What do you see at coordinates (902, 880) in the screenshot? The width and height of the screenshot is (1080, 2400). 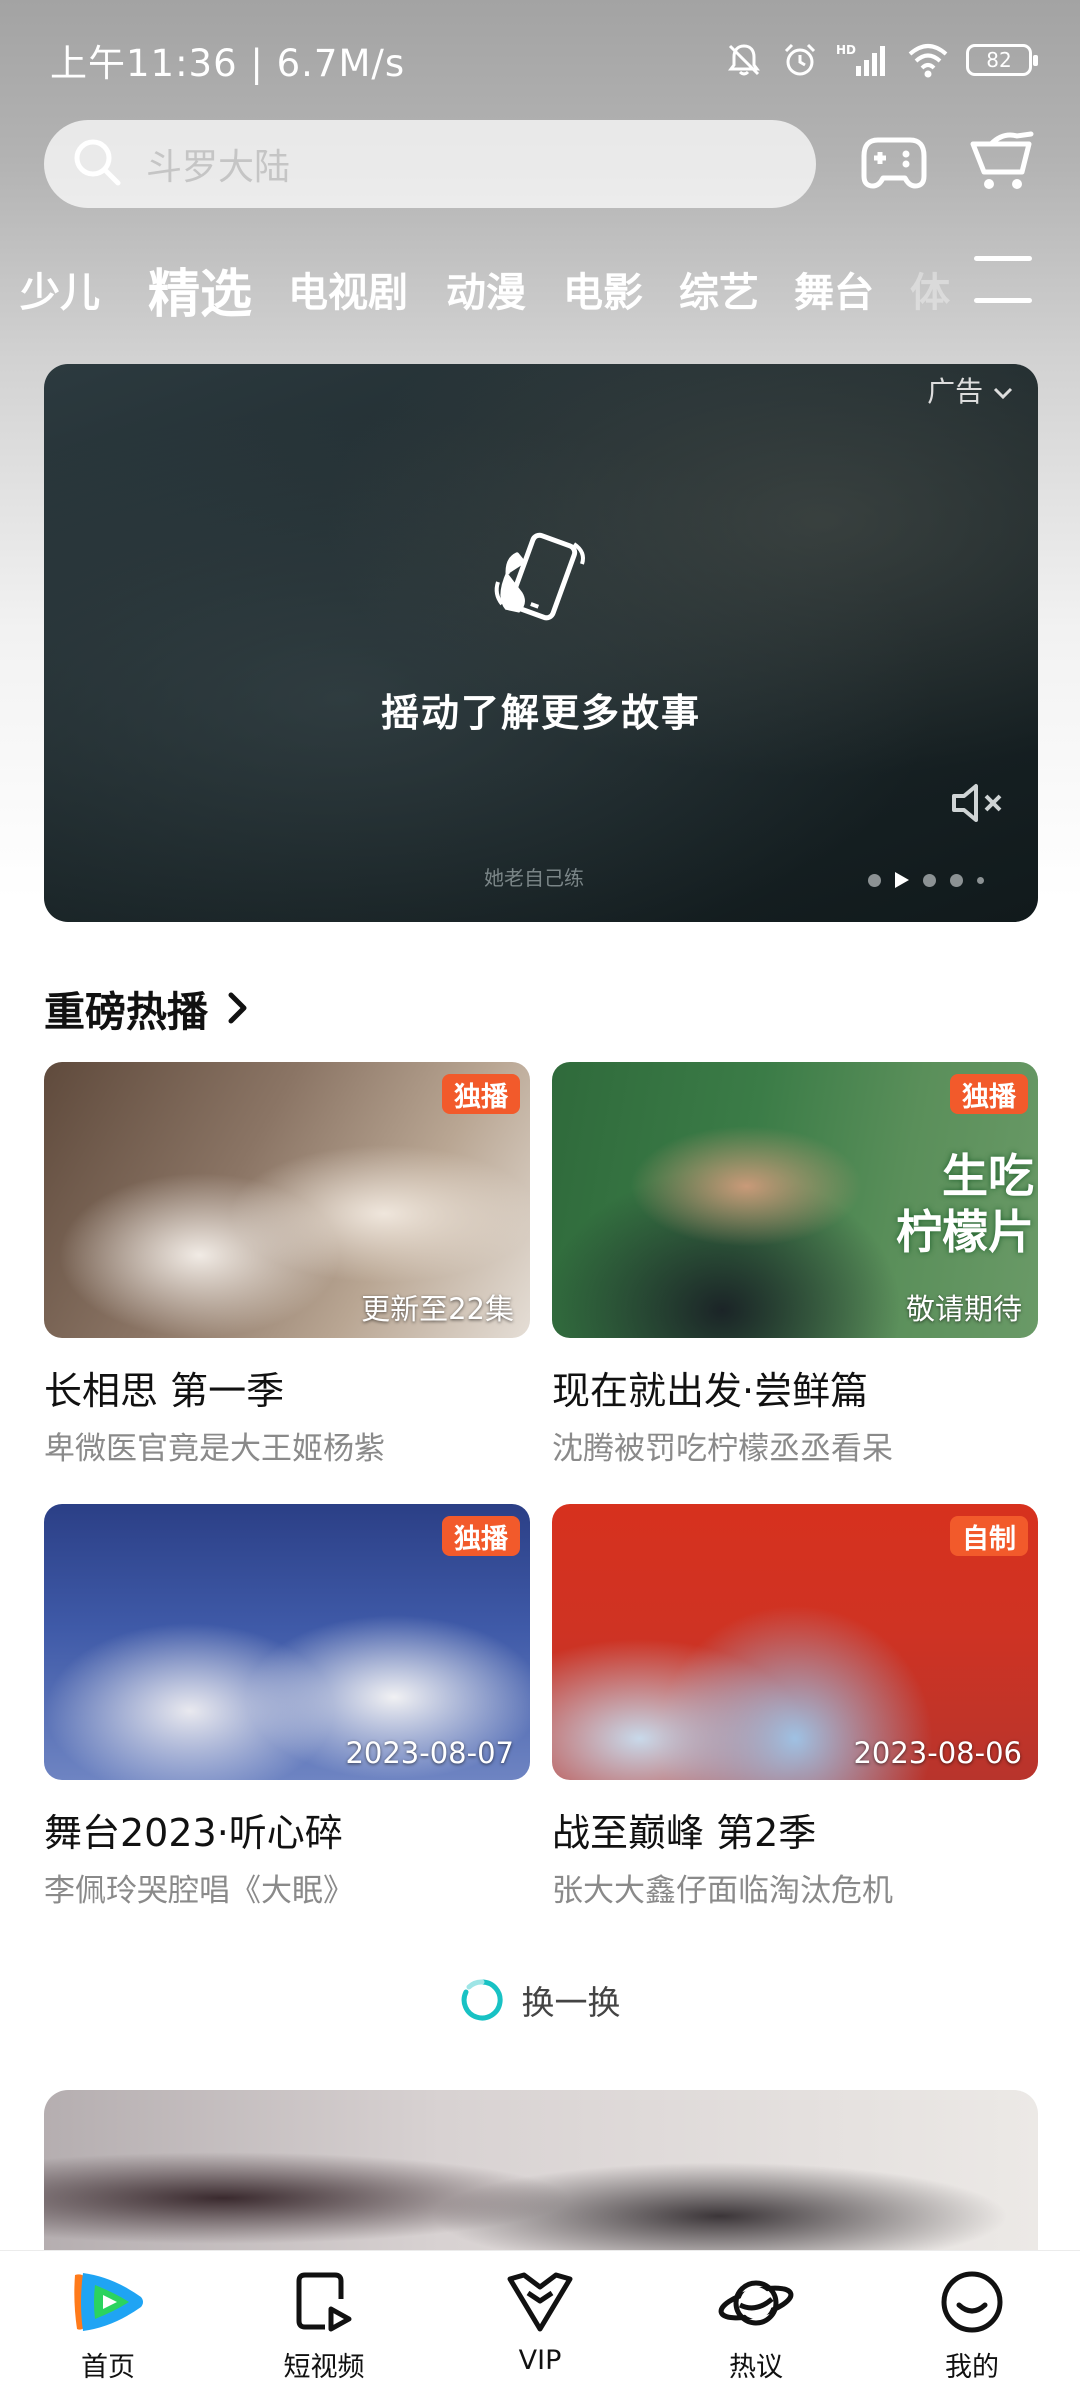 I see `carousel-dot-active` at bounding box center [902, 880].